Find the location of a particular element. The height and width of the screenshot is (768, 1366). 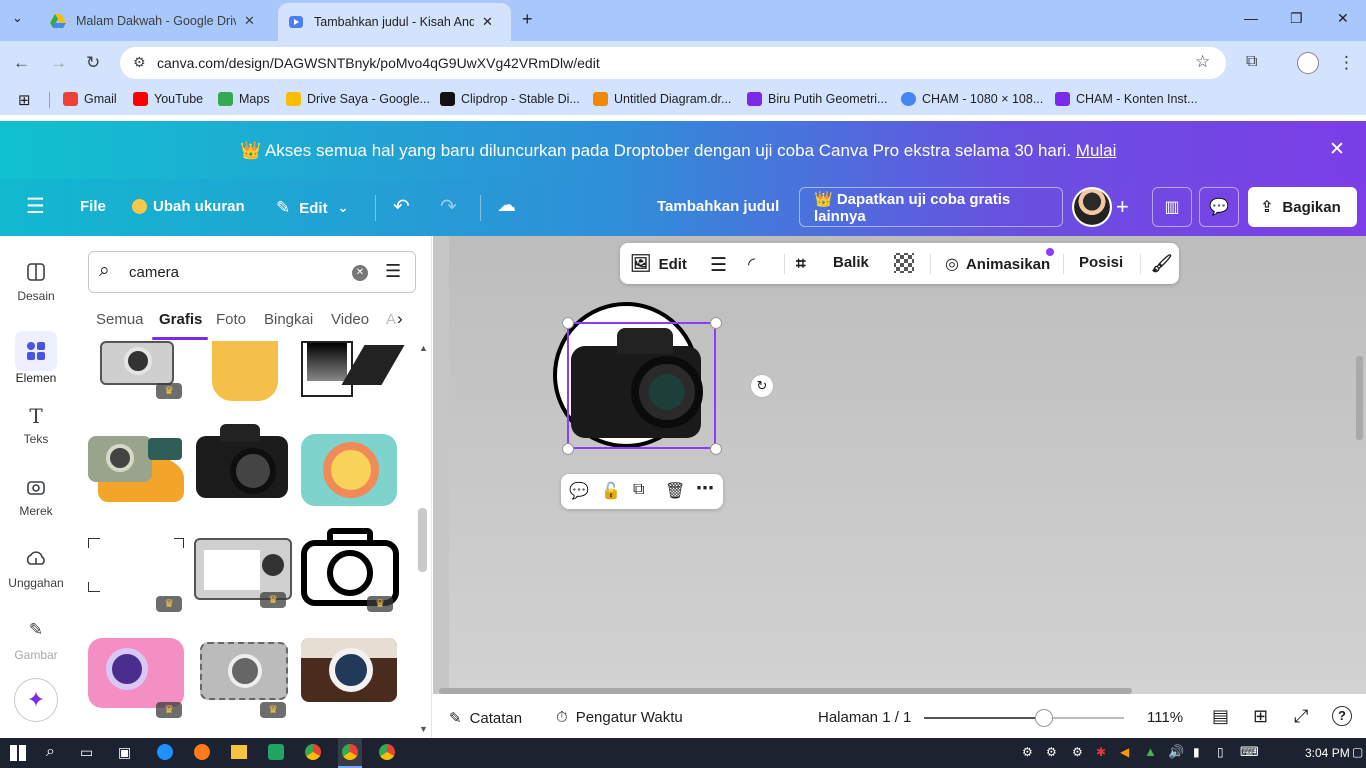

chevron-right-icon: › is located at coordinates (400, 319).